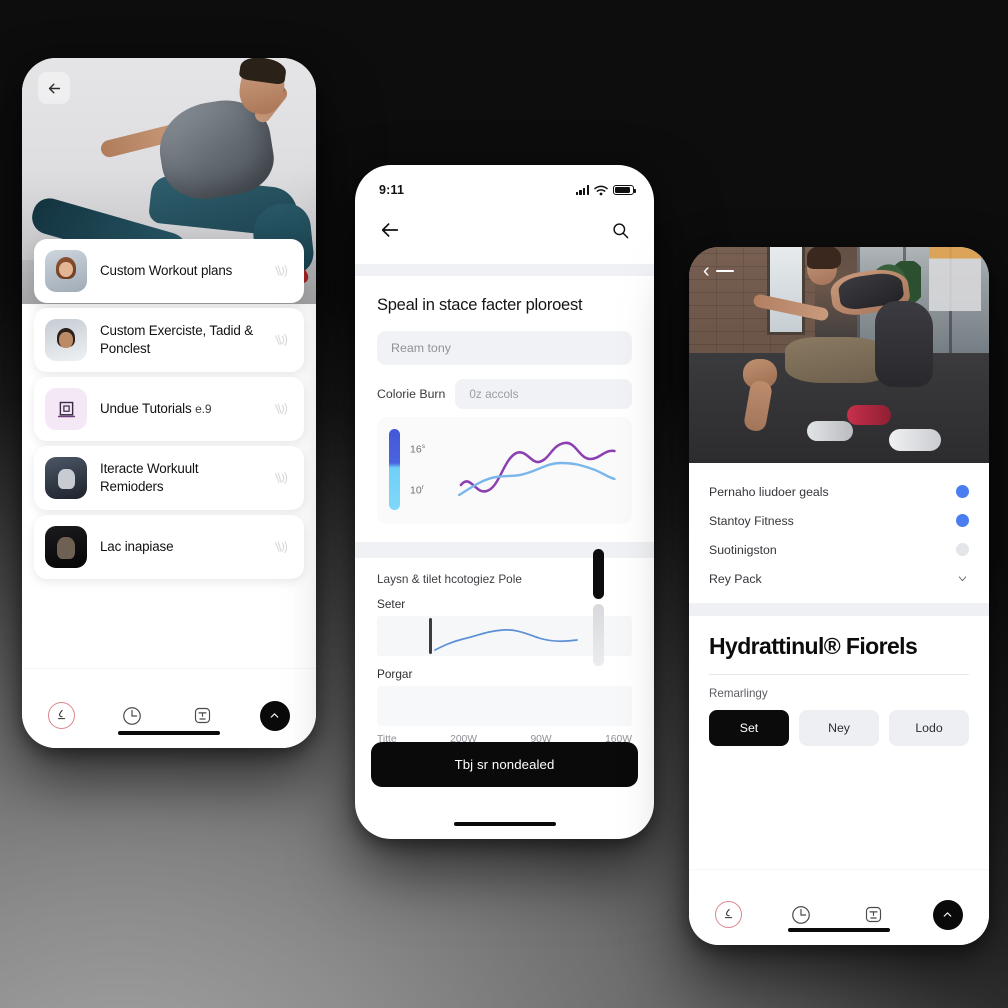 This screenshot has width=1008, height=1008. Describe the element at coordinates (149, 477) in the screenshot. I see `list-item-label: Iteracte Workuult Remioders` at that location.